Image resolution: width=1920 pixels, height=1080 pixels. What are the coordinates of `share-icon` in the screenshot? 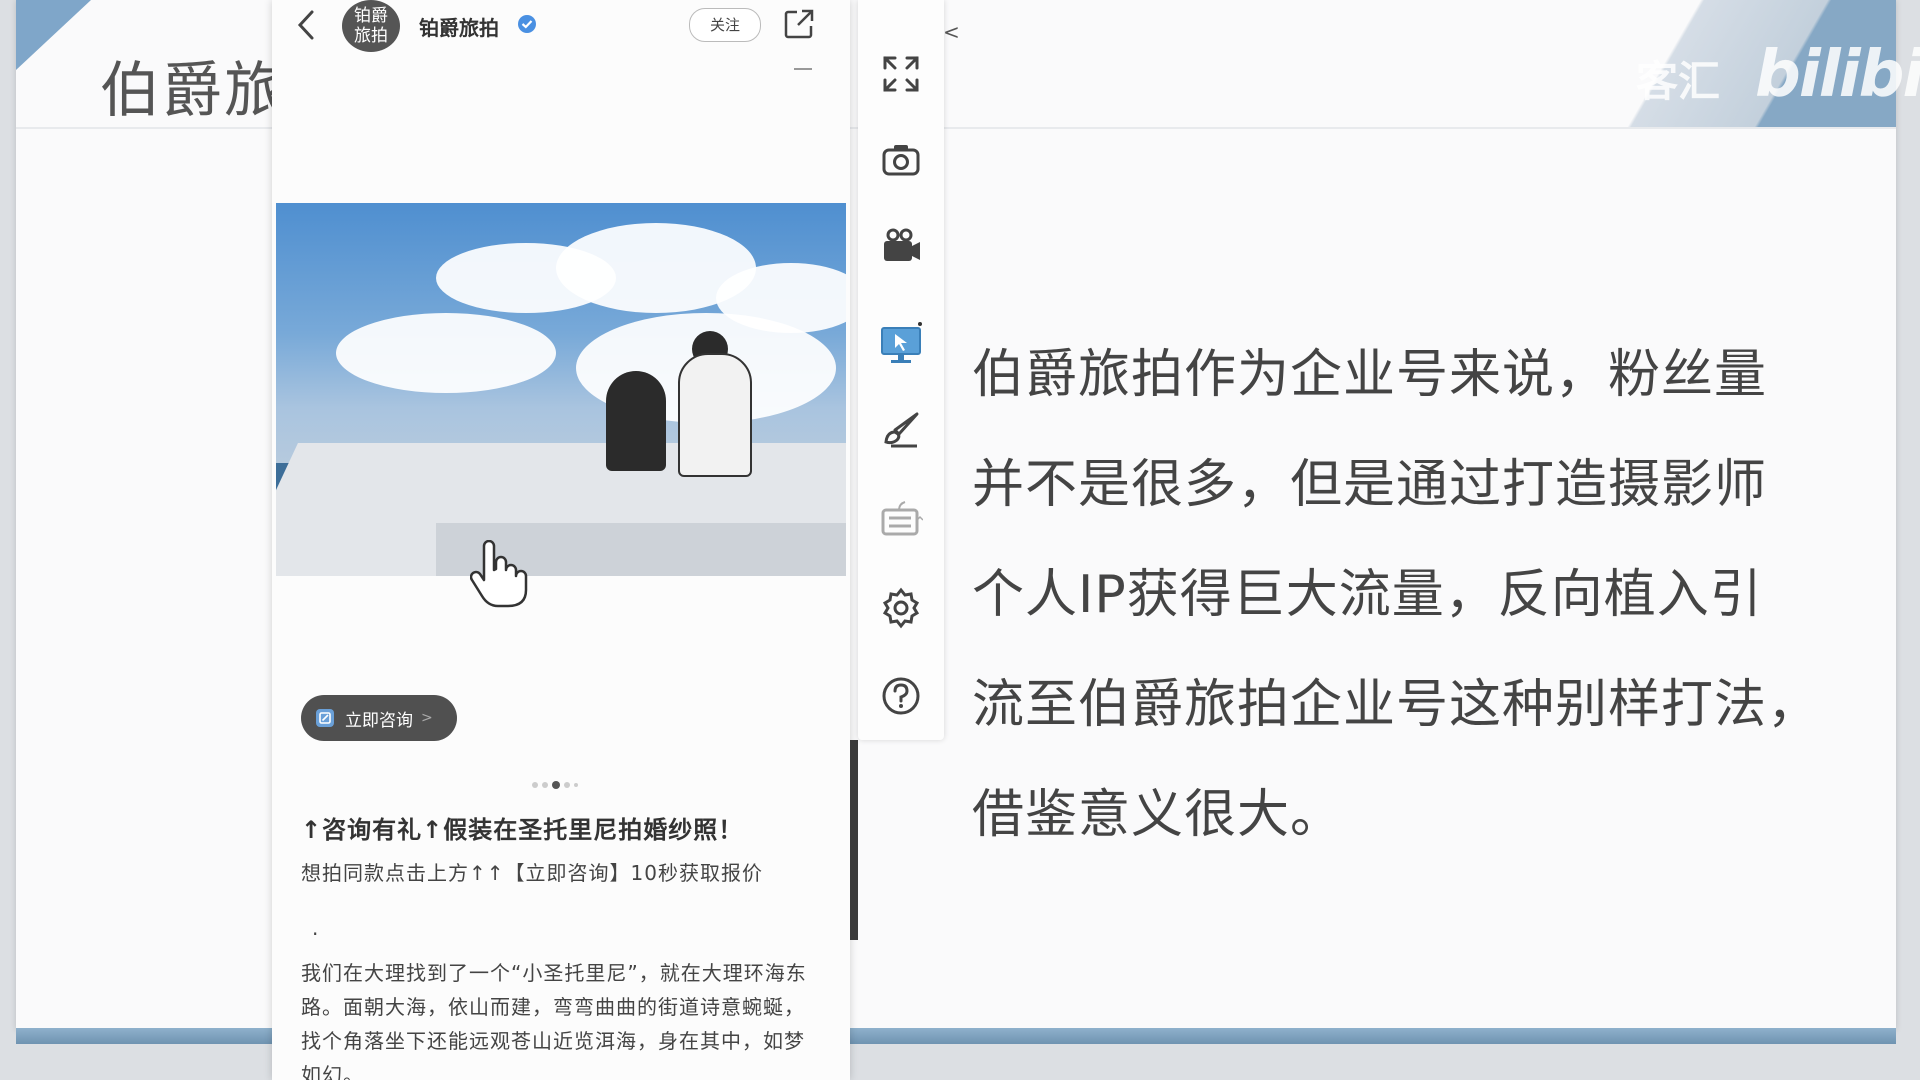 It's located at (799, 24).